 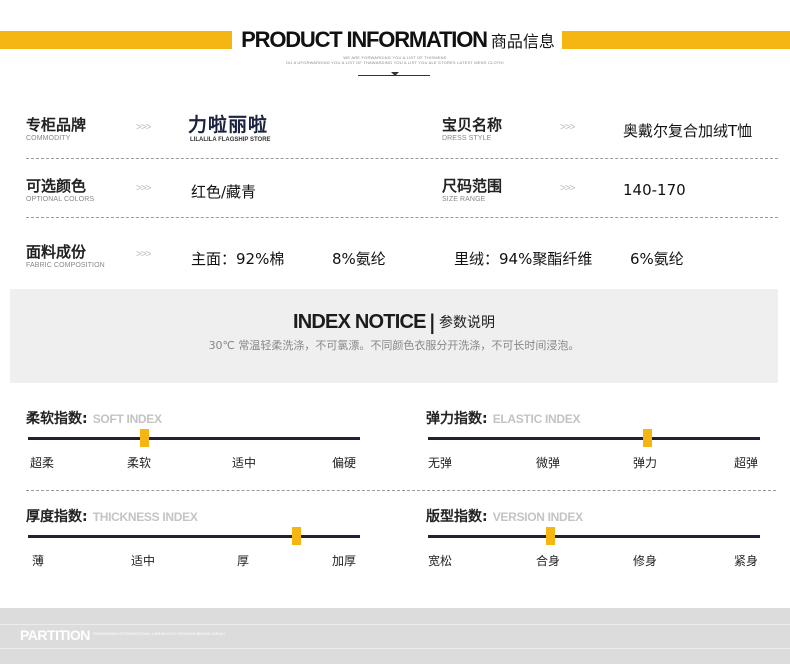 What do you see at coordinates (688, 131) in the screenshot?
I see `dress-value: 奥戴尔复合加绒T恤` at bounding box center [688, 131].